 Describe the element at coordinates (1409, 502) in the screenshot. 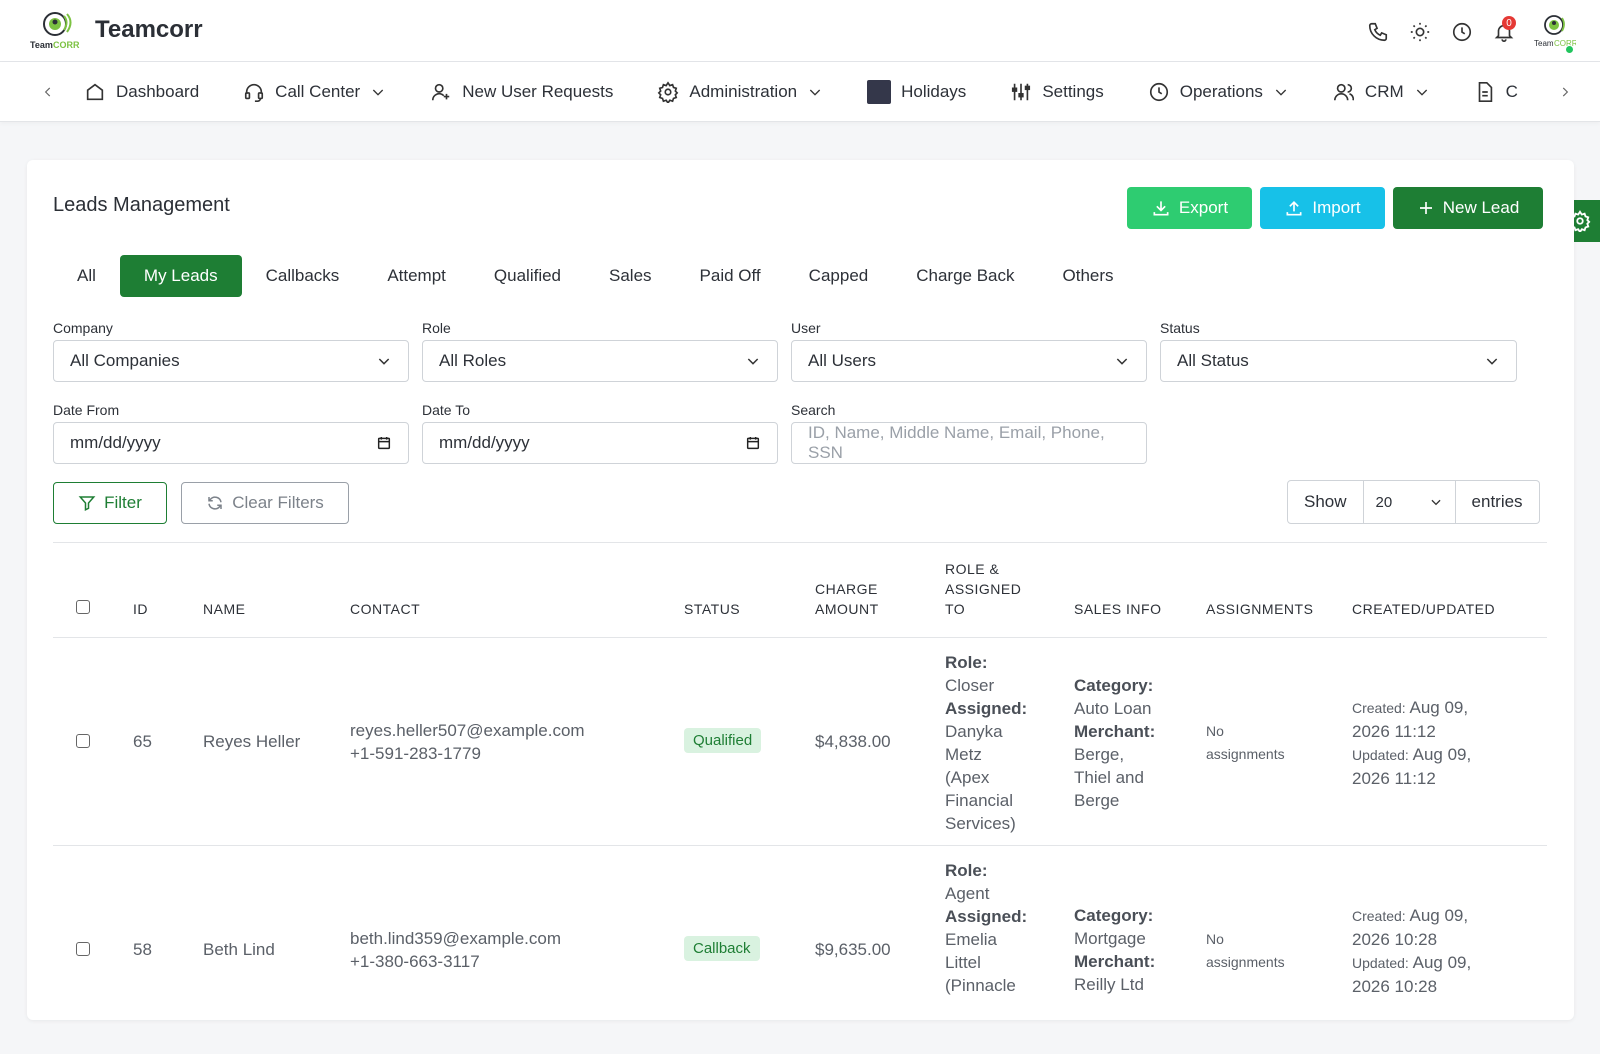

I see `entries-select: 20` at that location.